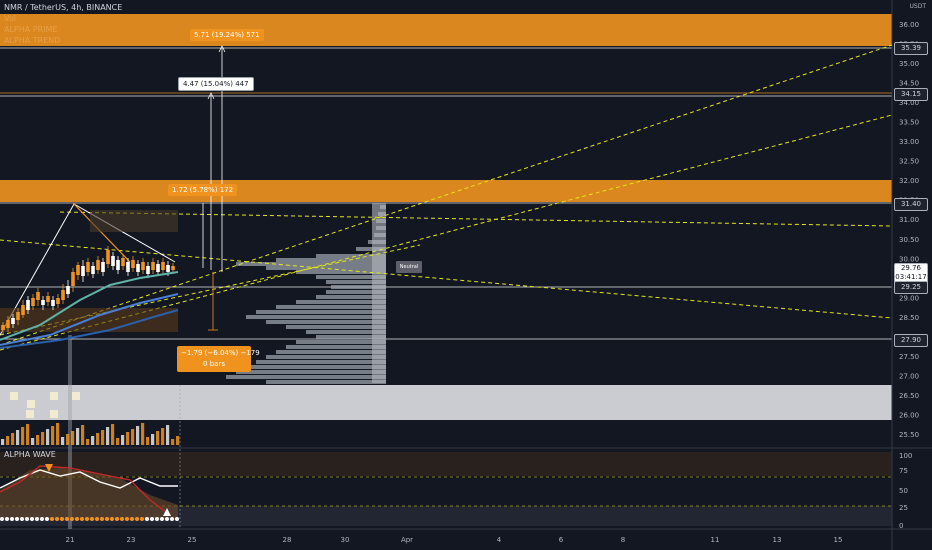 The height and width of the screenshot is (550, 932). I want to click on price-tick-label: 28.50, so click(909, 318).